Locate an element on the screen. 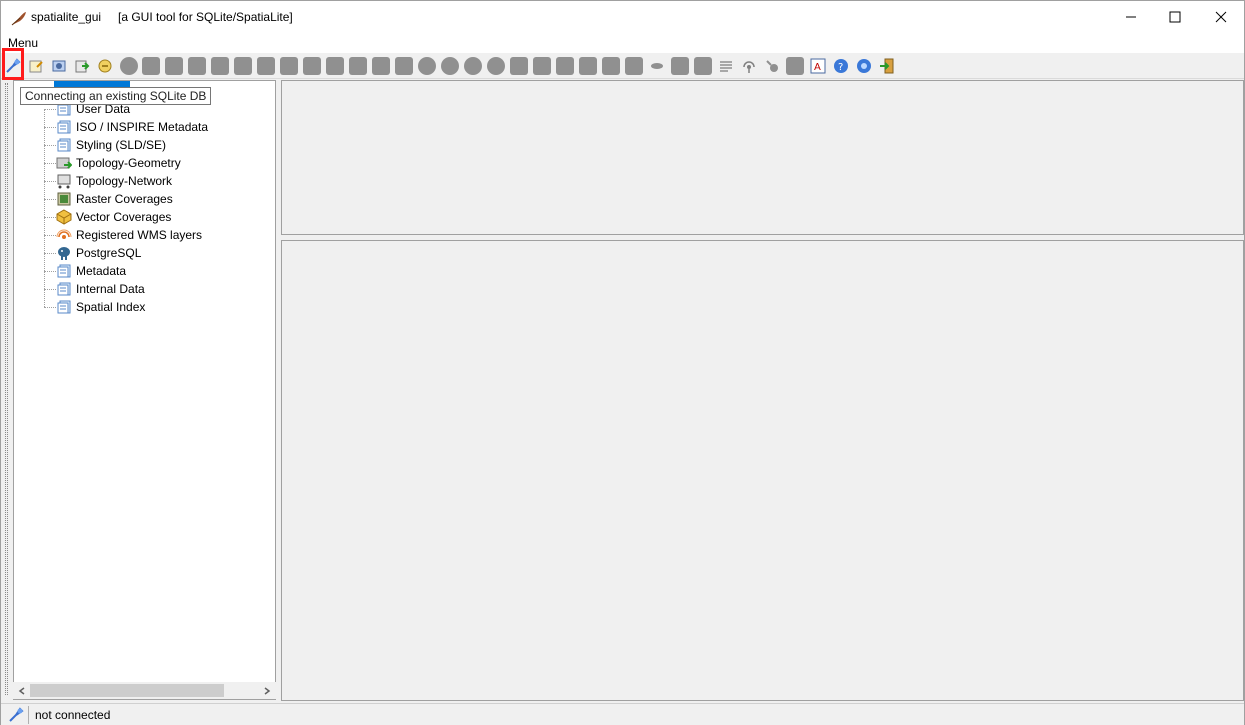  menu-item-menu: Menu is located at coordinates (23, 43).